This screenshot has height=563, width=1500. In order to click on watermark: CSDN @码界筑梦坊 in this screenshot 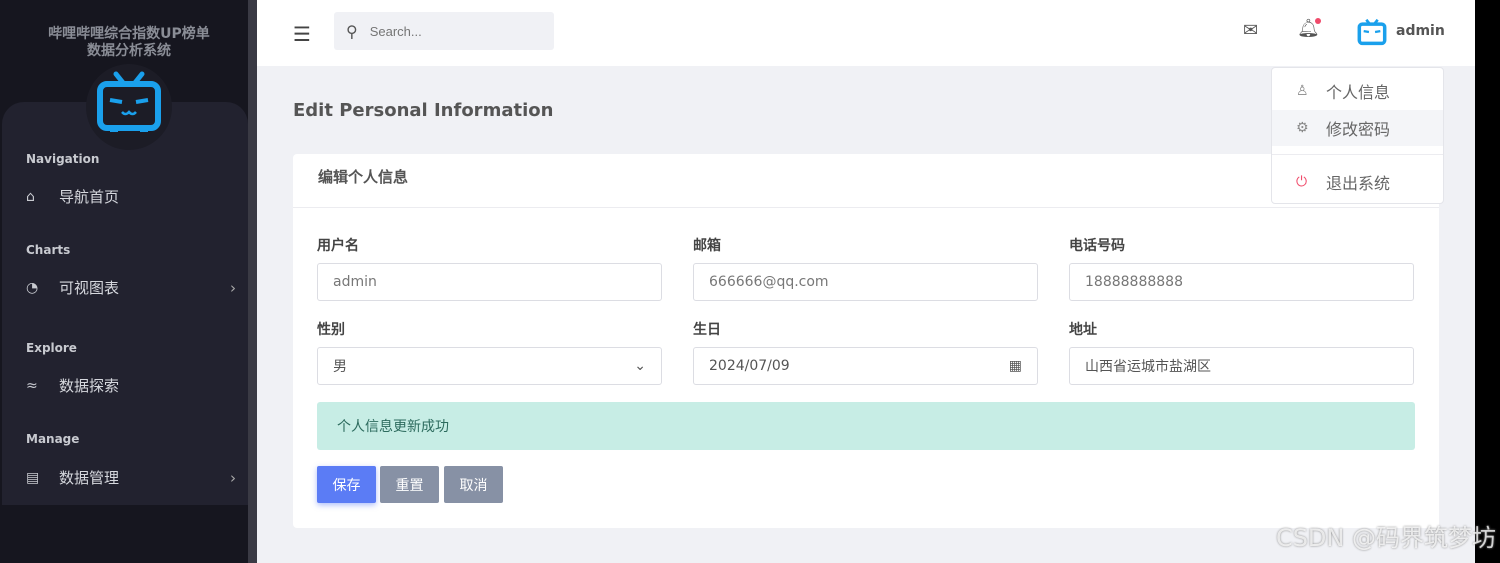, I will do `click(1385, 538)`.